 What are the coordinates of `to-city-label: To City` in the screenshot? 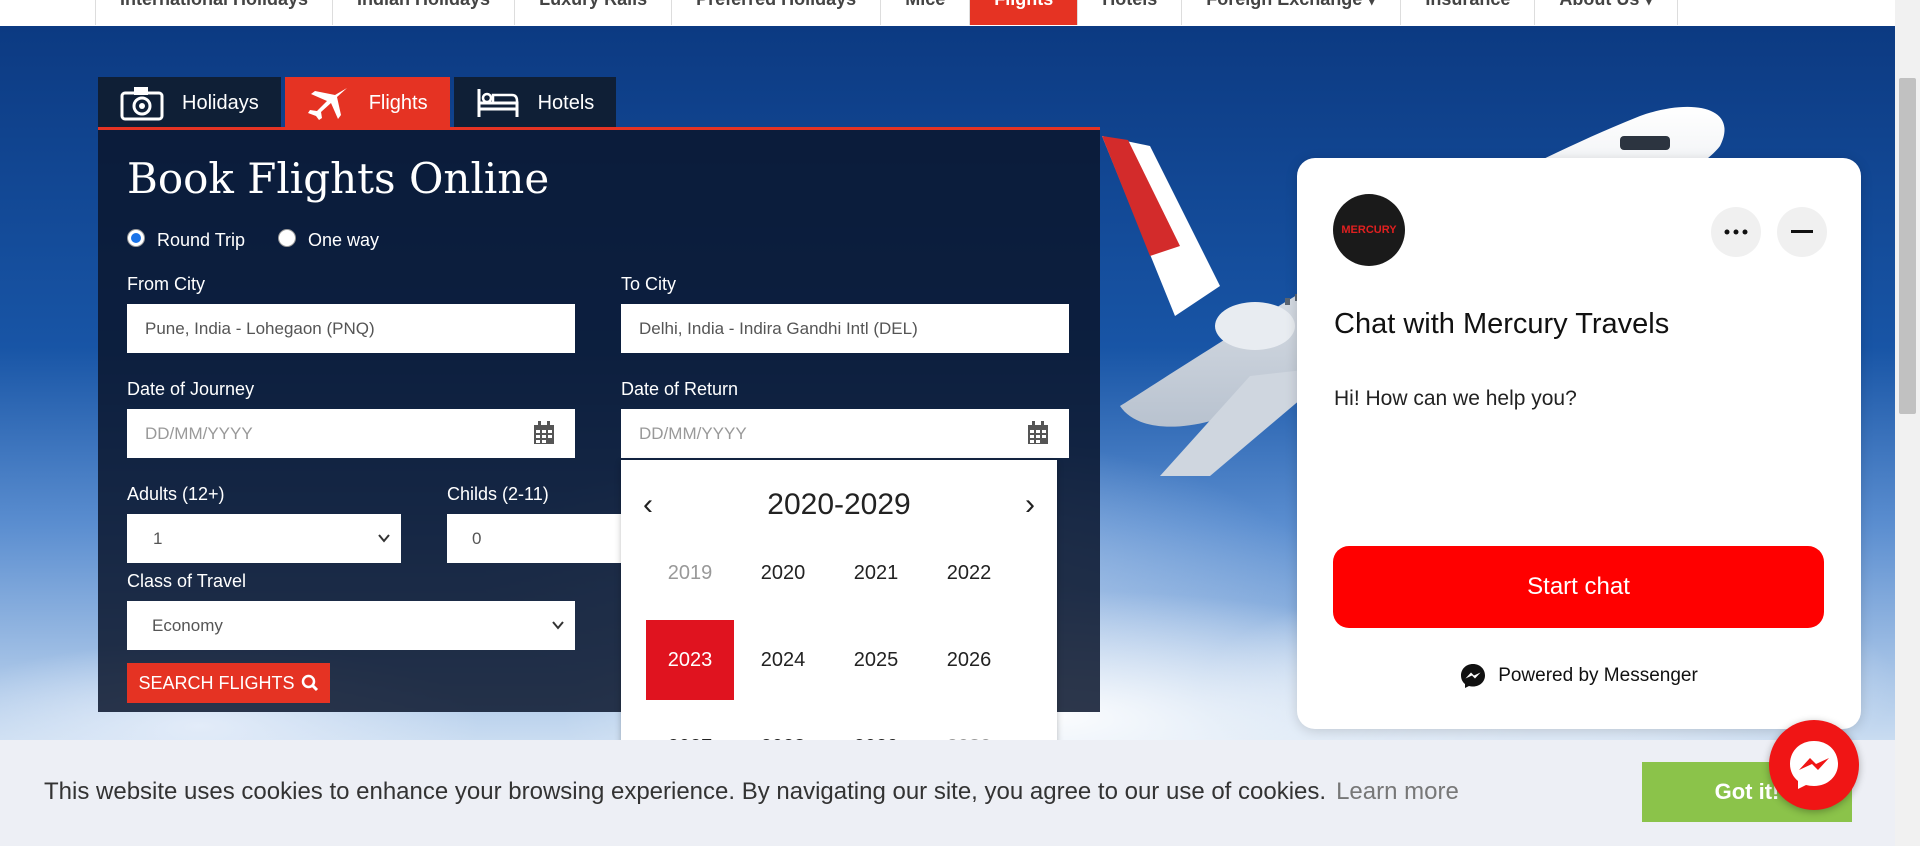 It's located at (649, 284).